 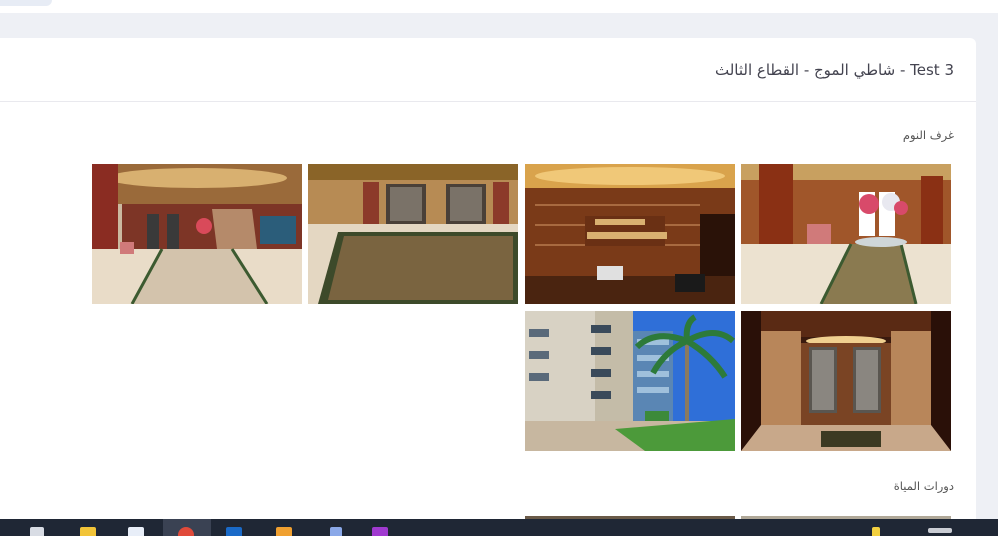 I want to click on elevator-hall-carpet-photo-image, so click(x=413, y=234).